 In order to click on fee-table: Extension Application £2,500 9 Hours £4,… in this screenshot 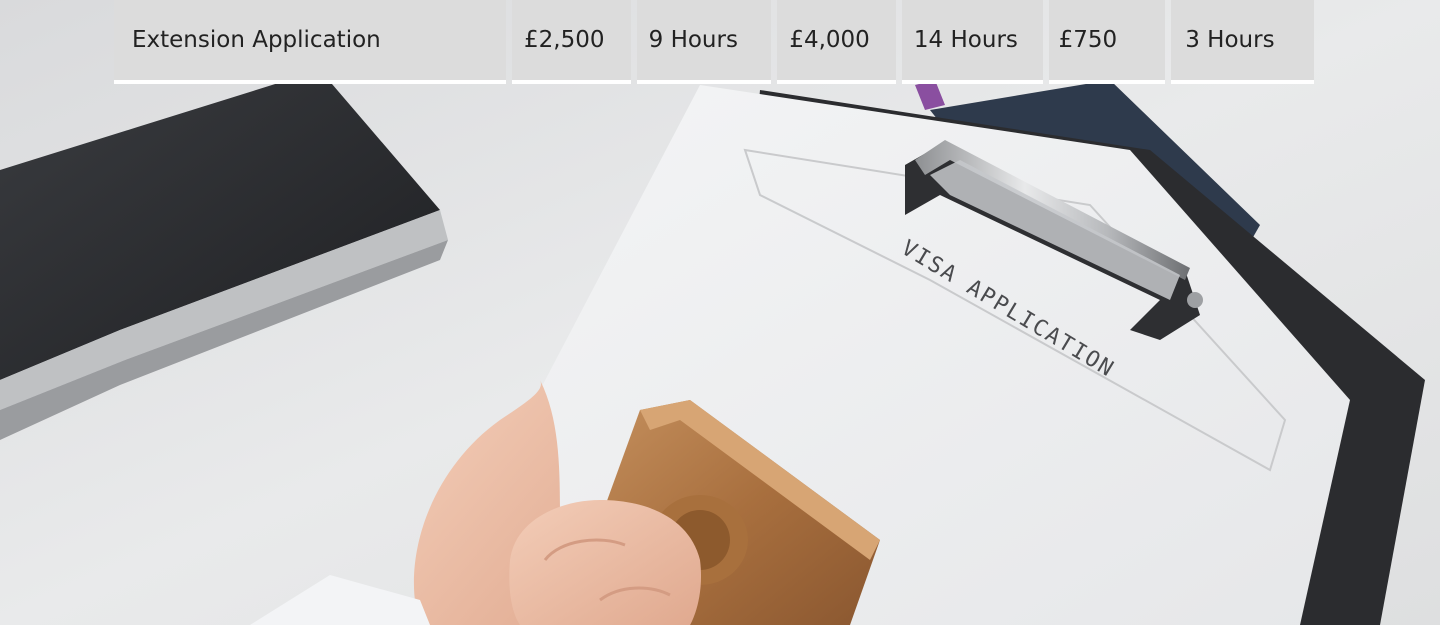, I will do `click(714, 42)`.